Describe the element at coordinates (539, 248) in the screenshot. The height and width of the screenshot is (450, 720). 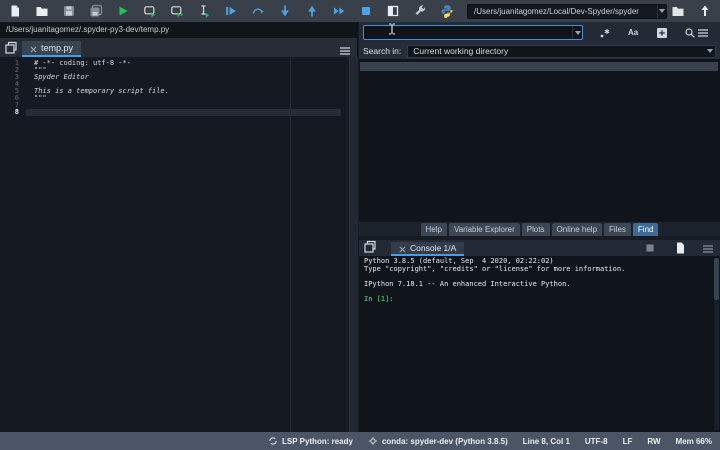
I see `console-tab-bar: Console 1/A` at that location.